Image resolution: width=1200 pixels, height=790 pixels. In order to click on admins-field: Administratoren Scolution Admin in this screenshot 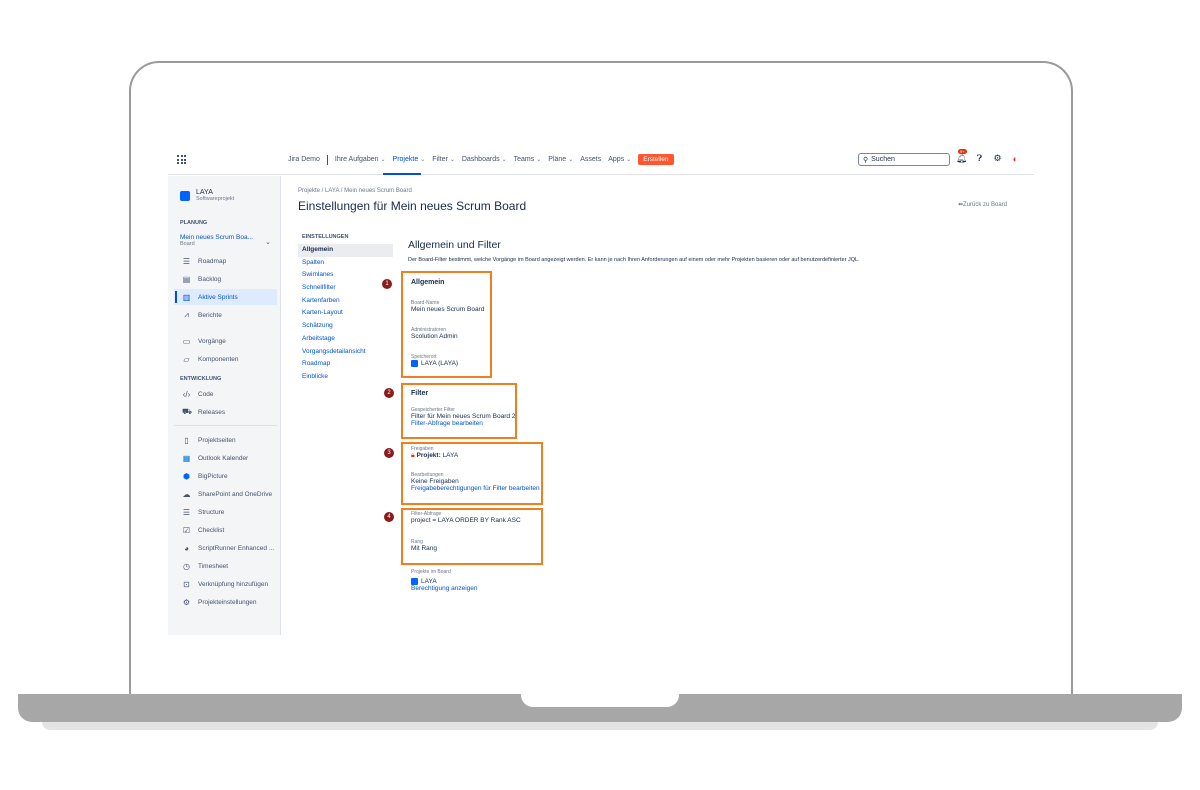, I will do `click(434, 333)`.